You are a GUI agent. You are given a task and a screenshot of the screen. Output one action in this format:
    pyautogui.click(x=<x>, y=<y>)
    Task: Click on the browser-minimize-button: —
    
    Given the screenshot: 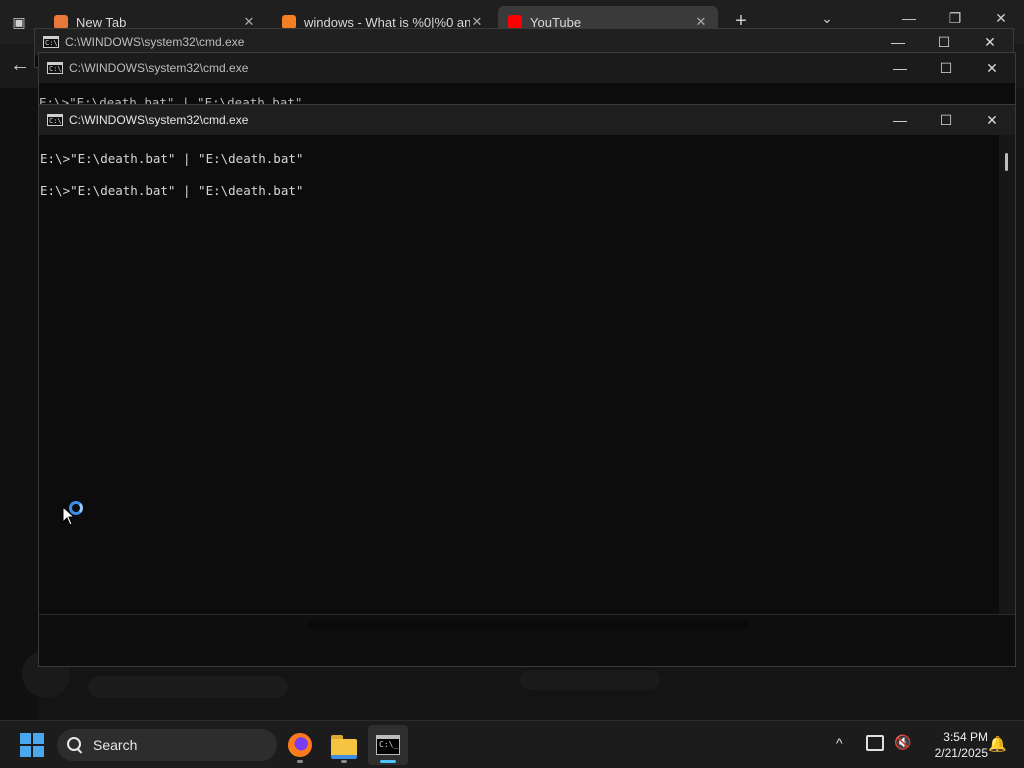 What is the action you would take?
    pyautogui.click(x=909, y=18)
    